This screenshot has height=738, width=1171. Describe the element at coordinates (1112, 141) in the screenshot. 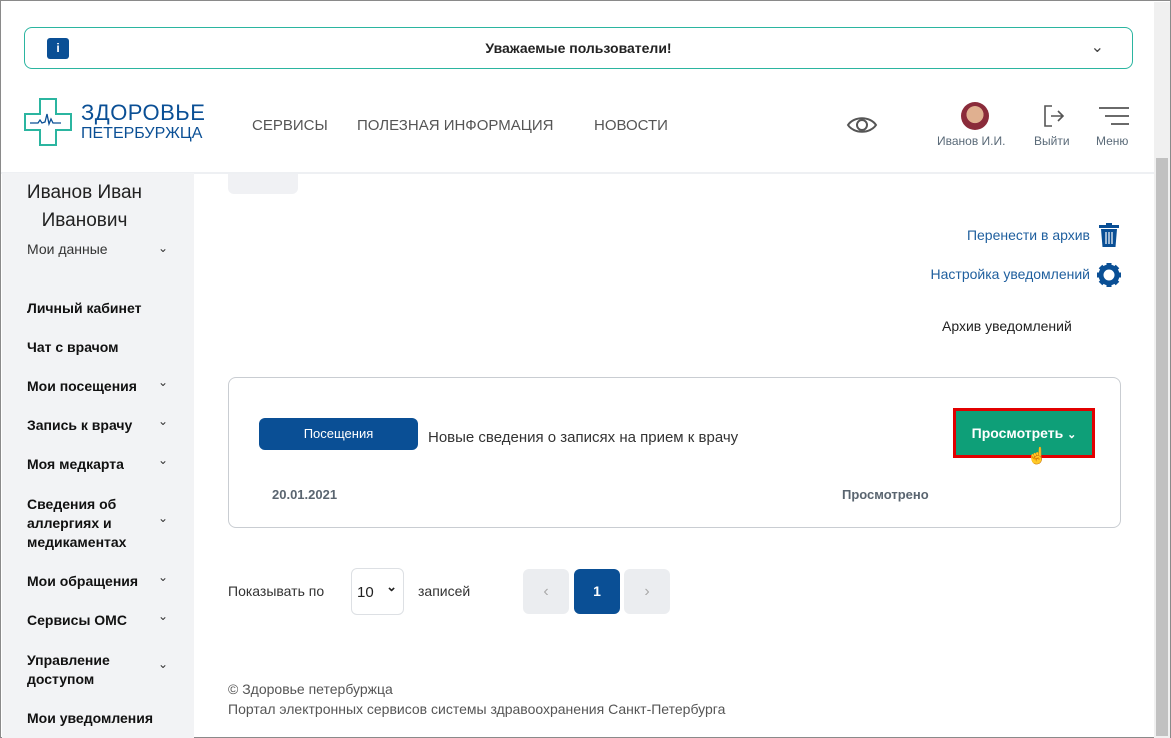

I see `menu-link: Меню` at that location.